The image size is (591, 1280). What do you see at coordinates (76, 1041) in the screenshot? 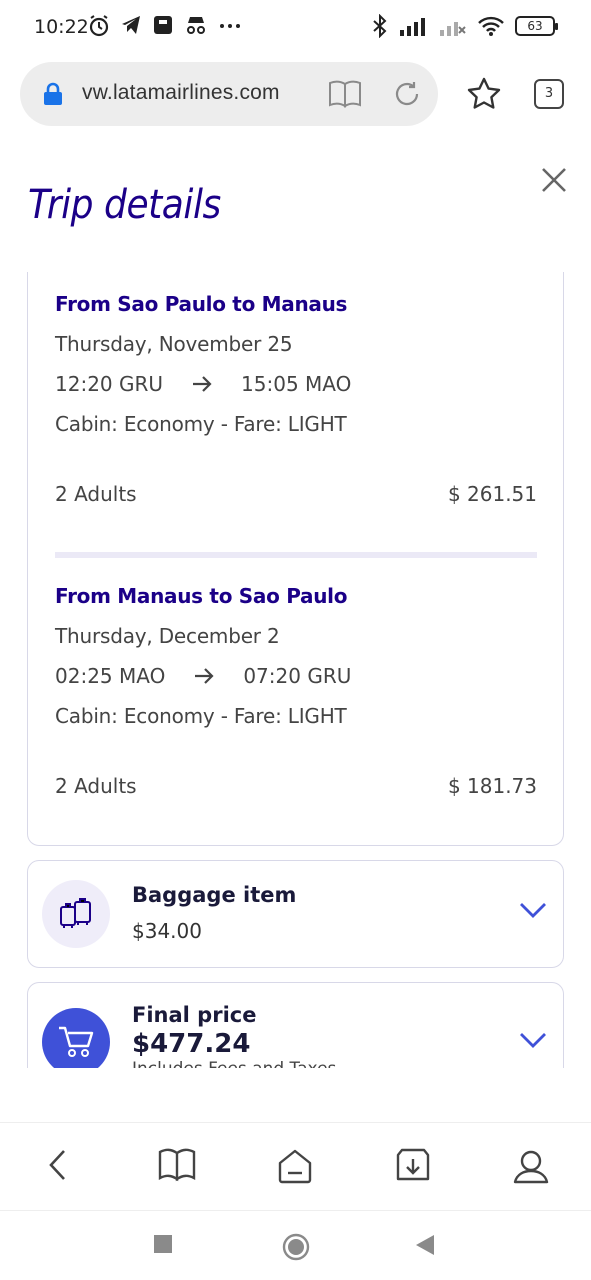
I see `shopping-cart-icon` at bounding box center [76, 1041].